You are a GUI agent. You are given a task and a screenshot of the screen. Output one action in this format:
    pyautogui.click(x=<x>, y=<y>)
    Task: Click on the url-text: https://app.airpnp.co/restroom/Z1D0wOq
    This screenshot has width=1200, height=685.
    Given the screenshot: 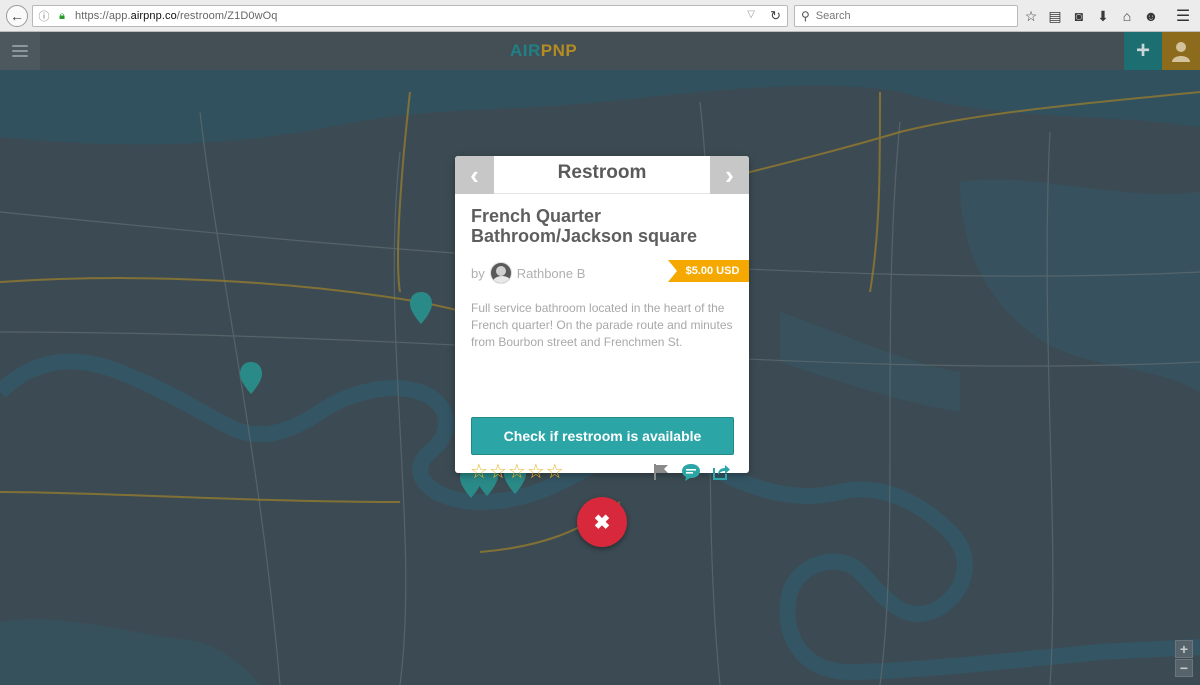 What is the action you would take?
    pyautogui.click(x=176, y=16)
    